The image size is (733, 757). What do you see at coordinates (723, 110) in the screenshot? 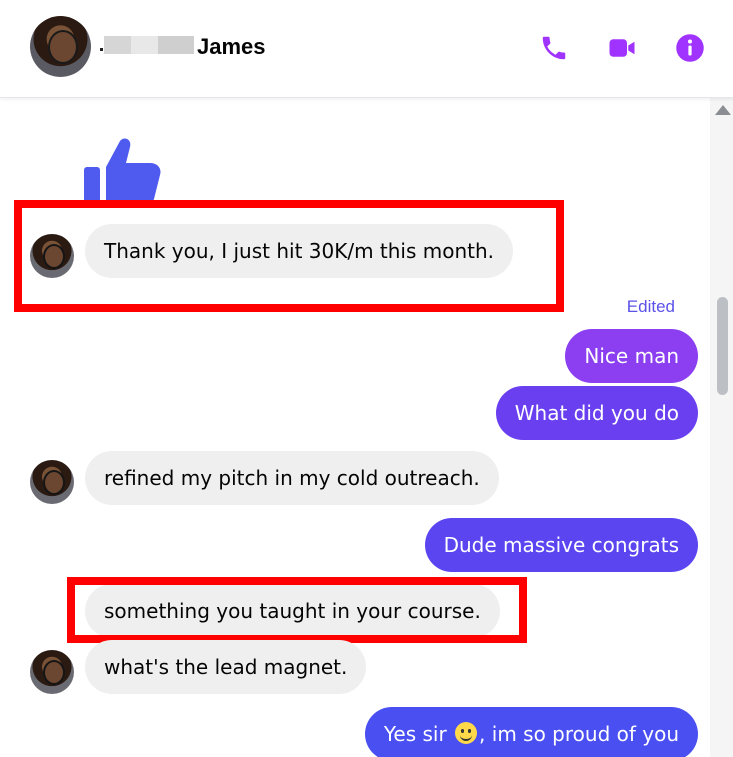
I see `scroll-up-arrow-icon` at bounding box center [723, 110].